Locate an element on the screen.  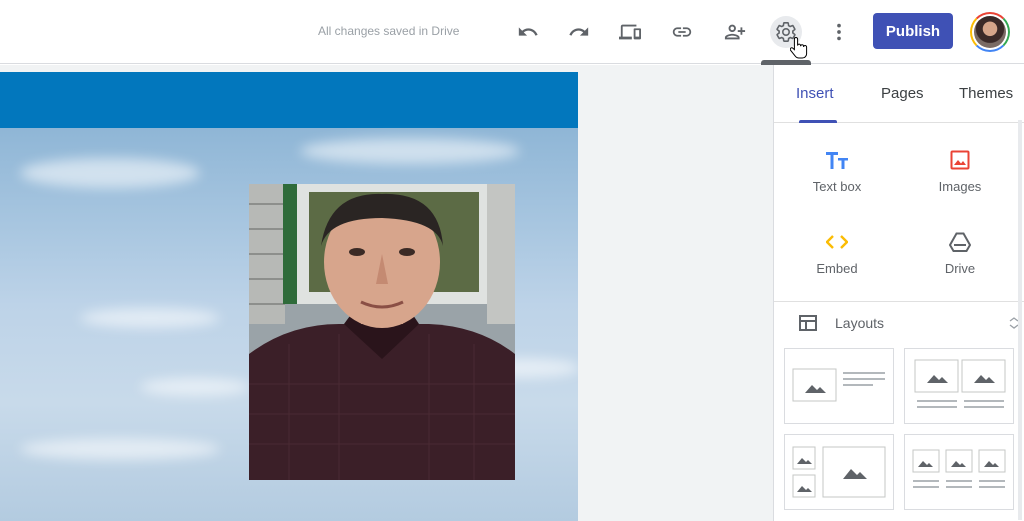
insert-drive: Drive is located at coordinates (960, 264).